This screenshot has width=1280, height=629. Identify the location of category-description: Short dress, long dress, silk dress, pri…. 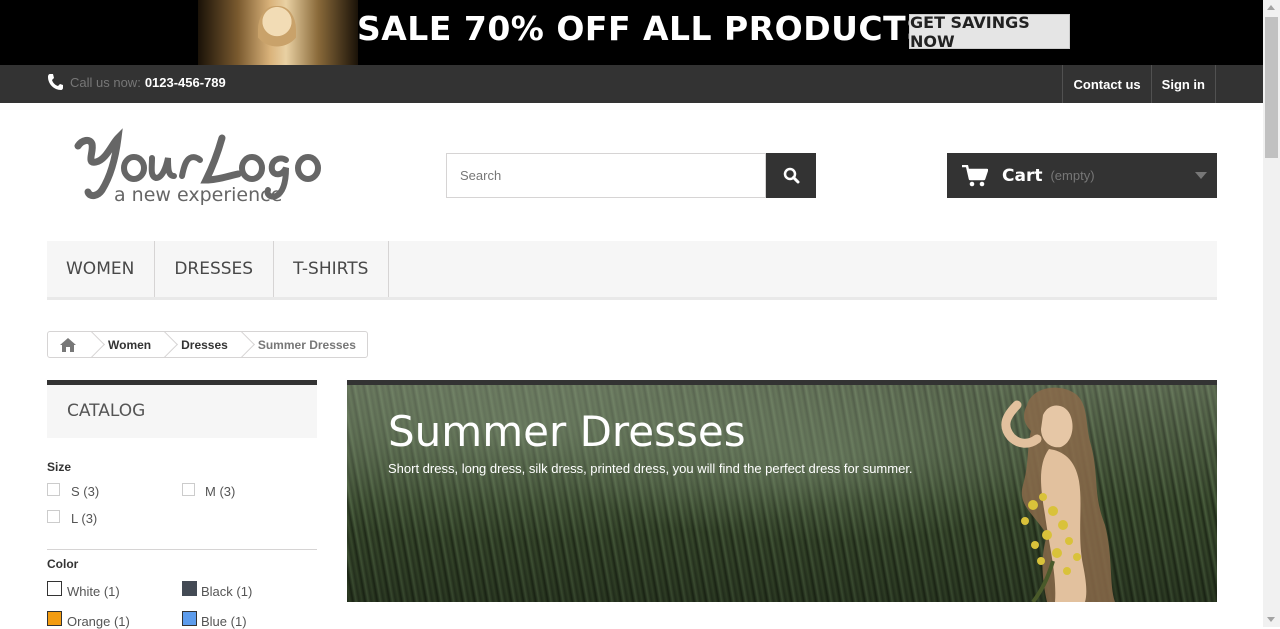
(650, 468).